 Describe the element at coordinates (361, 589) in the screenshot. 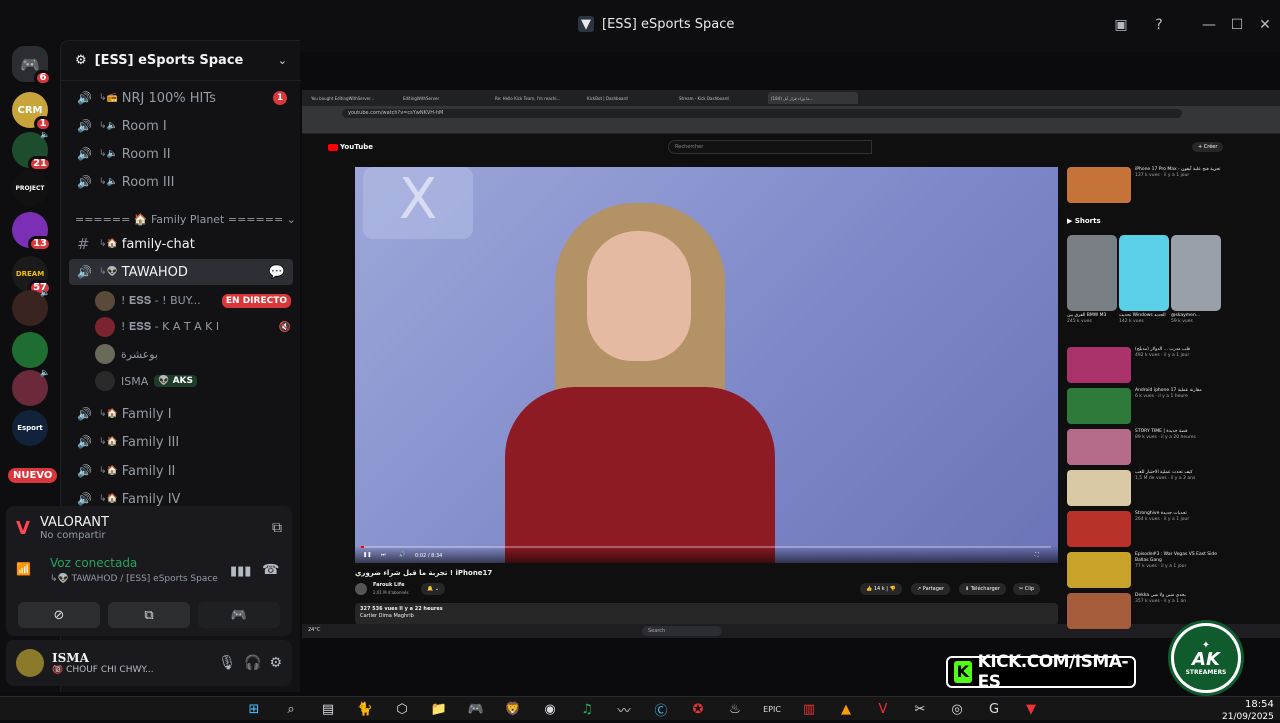

I see `channel-avatar` at that location.